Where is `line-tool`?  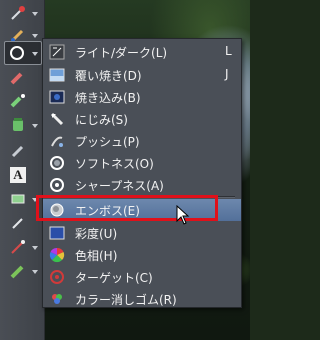
line-tool is located at coordinates (18, 247).